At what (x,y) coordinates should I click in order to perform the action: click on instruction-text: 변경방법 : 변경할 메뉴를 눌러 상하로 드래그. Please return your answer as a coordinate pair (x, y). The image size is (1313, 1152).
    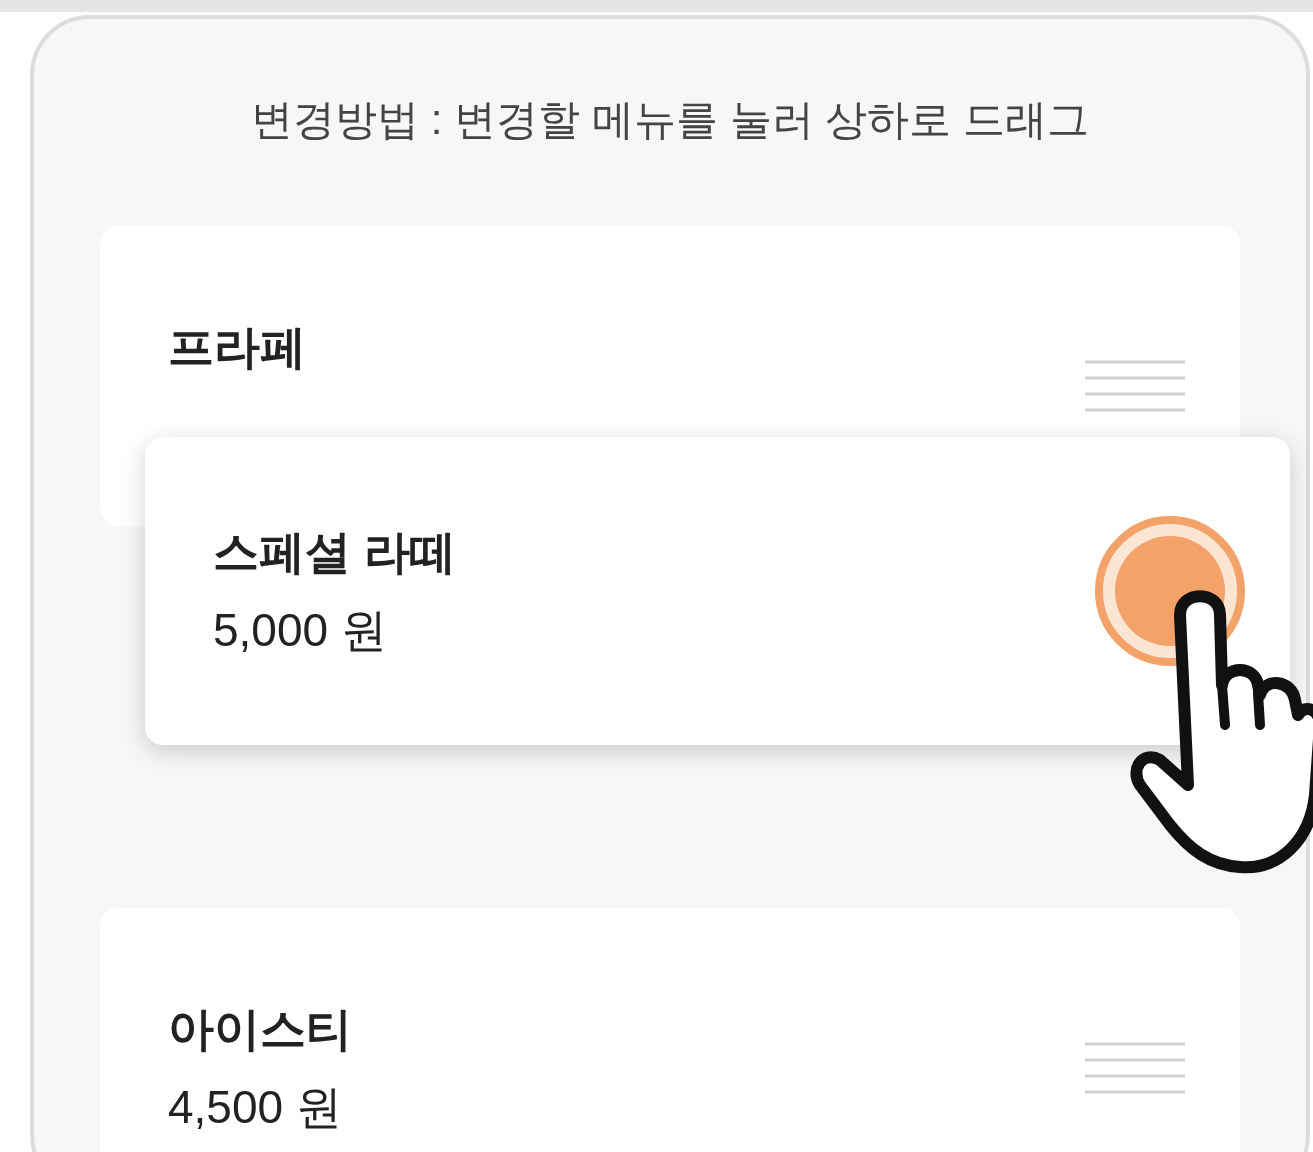
    Looking at the image, I should click on (670, 120).